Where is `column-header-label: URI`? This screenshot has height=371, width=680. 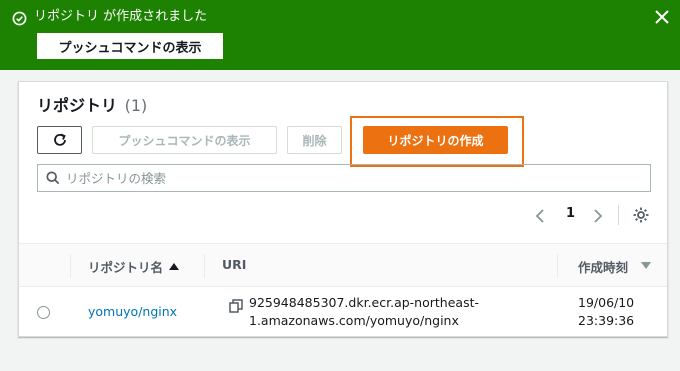
column-header-label: URI is located at coordinates (234, 264).